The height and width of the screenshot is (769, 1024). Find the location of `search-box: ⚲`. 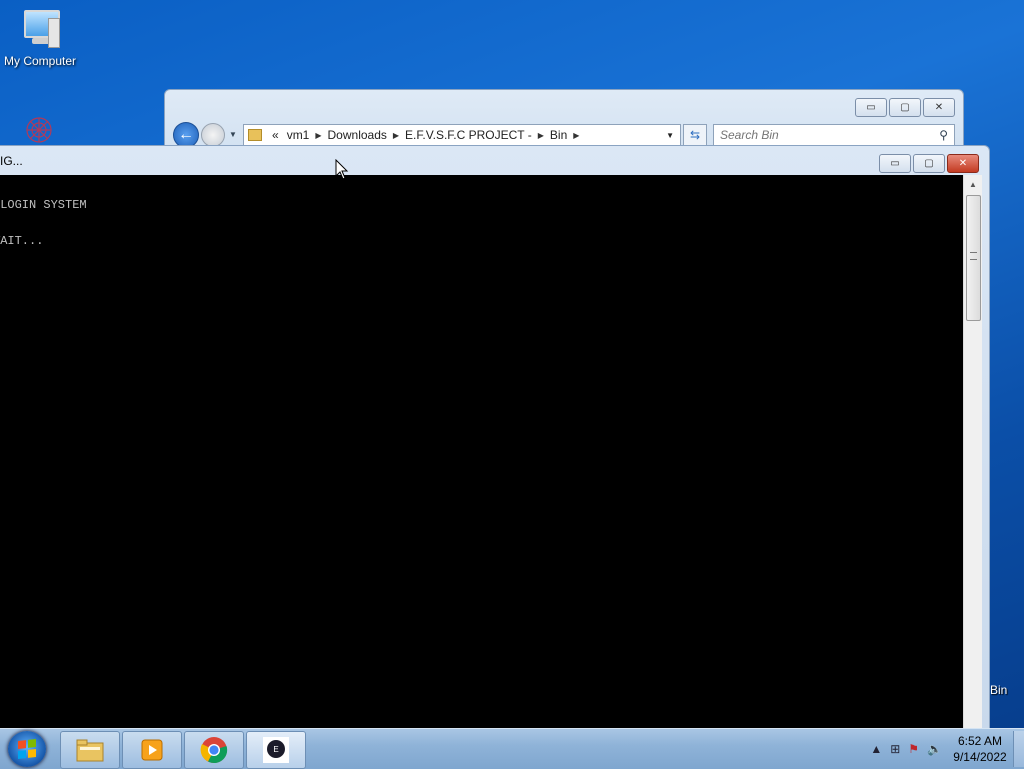

search-box: ⚲ is located at coordinates (834, 135).